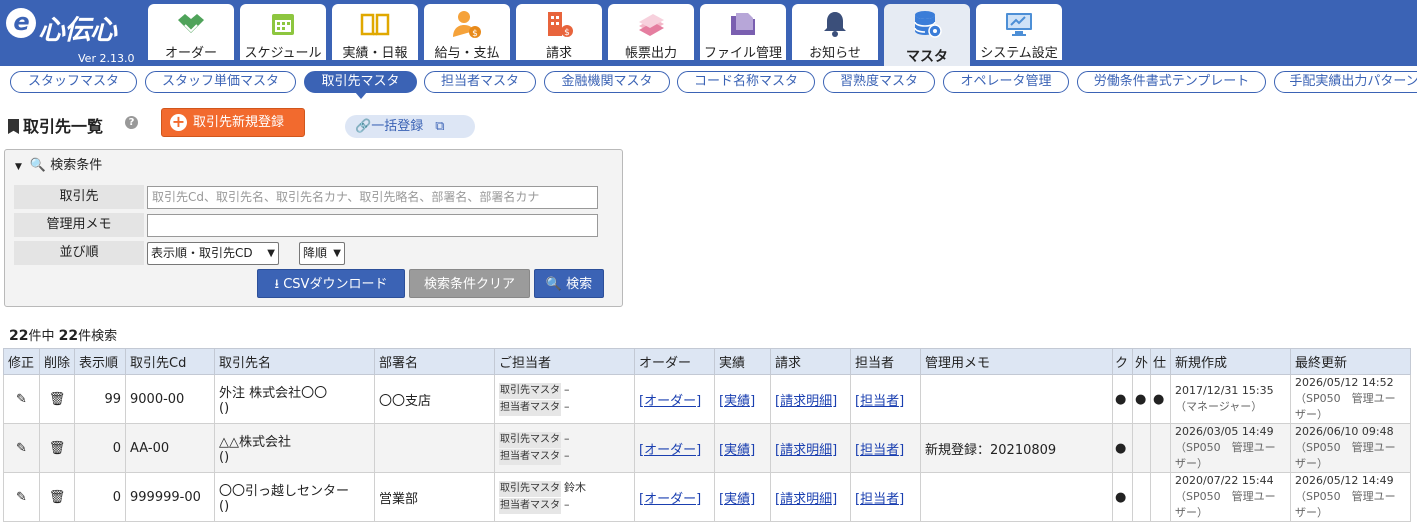  What do you see at coordinates (835, 53) in the screenshot?
I see `nav-tab-label: お知らせ` at bounding box center [835, 53].